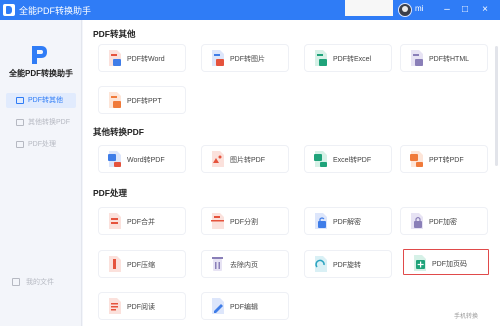 The height and width of the screenshot is (326, 500). What do you see at coordinates (321, 264) in the screenshot?
I see `pdf-rotate-icon` at bounding box center [321, 264].